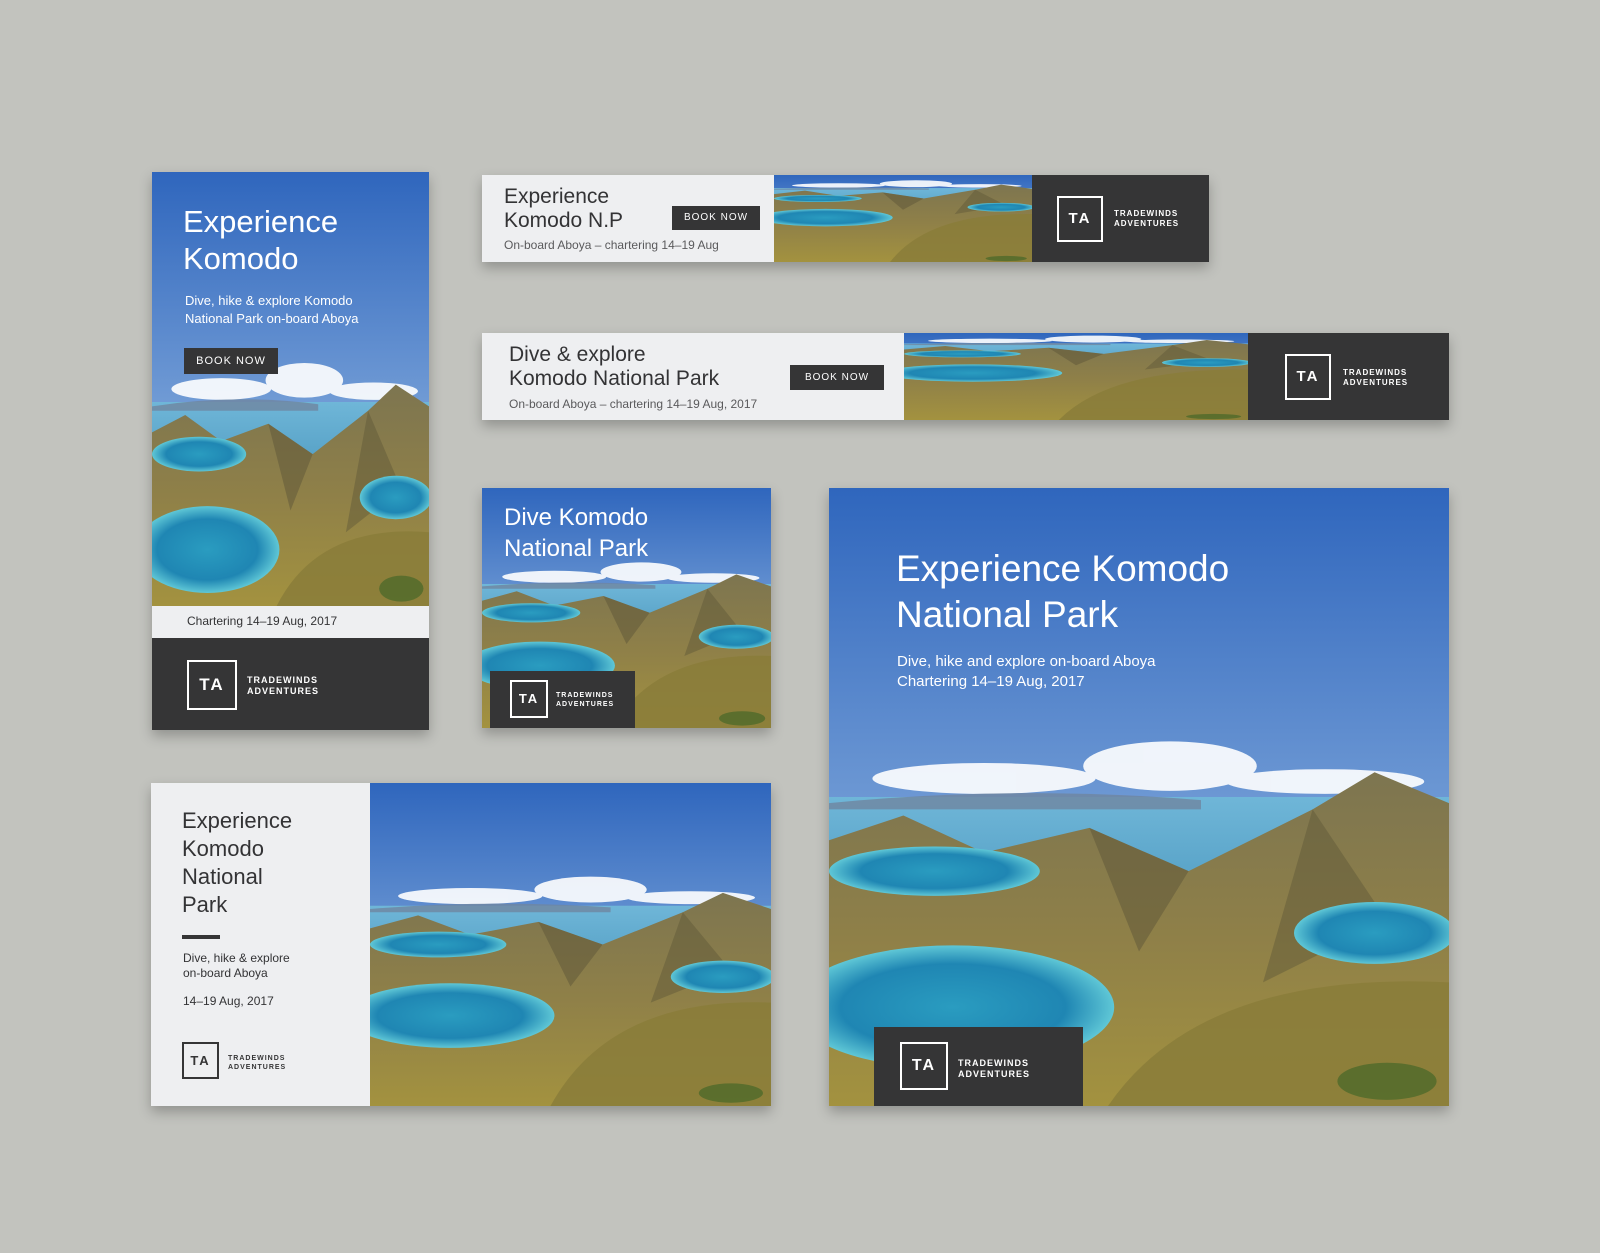 This screenshot has width=1600, height=1253. I want to click on leaderboard-small-title-line1: Experience, so click(557, 196).